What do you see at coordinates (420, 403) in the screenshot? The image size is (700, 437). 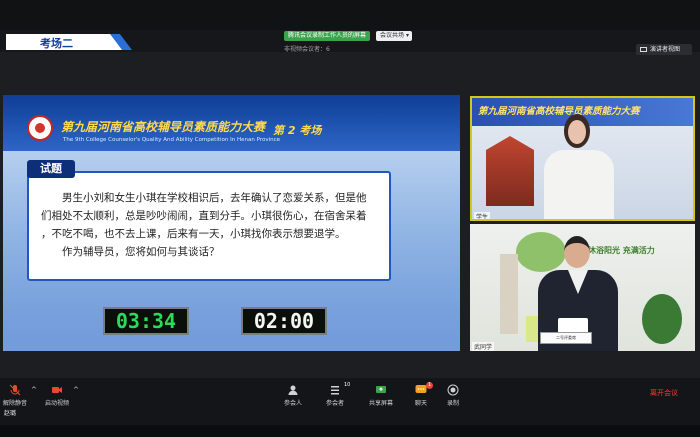 I see `chat-label: 聊天` at bounding box center [420, 403].